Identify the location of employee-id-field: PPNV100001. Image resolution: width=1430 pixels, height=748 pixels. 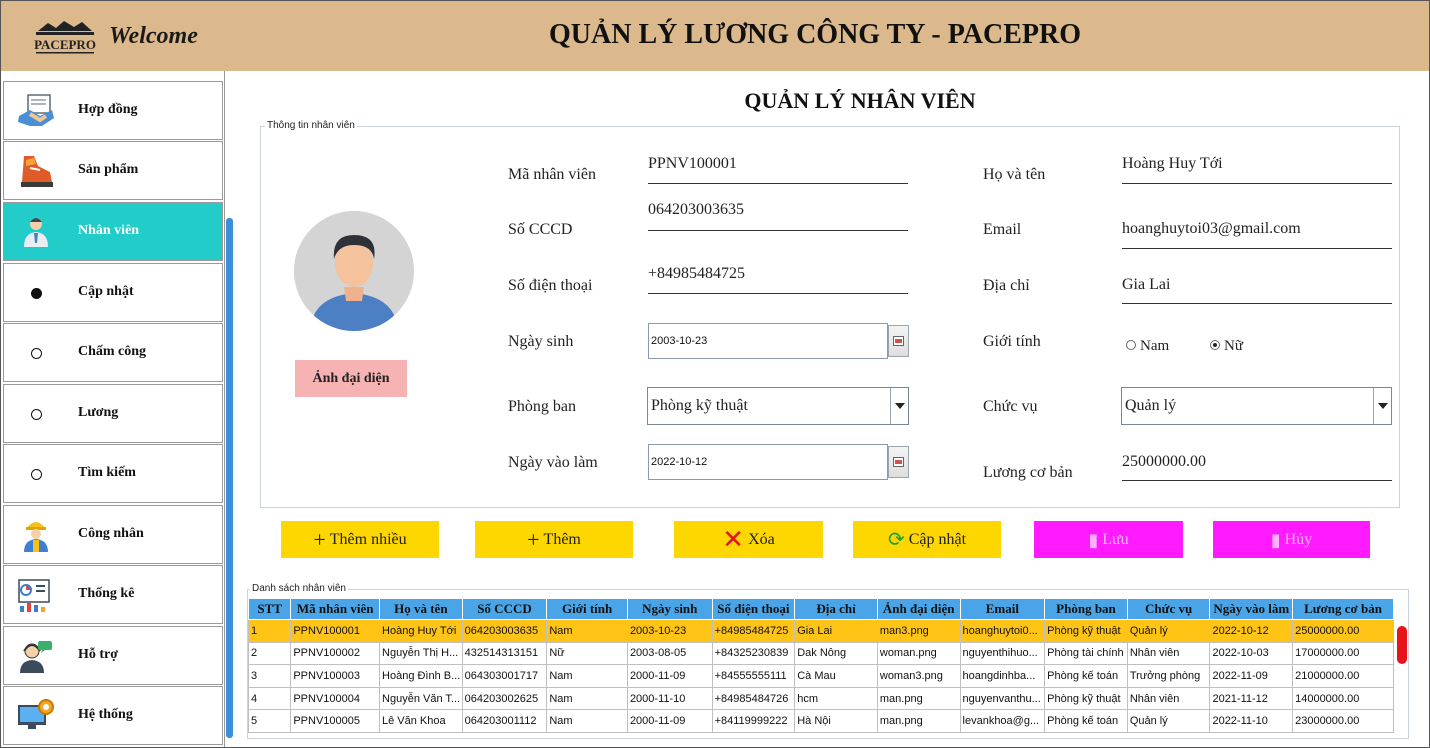
(692, 164).